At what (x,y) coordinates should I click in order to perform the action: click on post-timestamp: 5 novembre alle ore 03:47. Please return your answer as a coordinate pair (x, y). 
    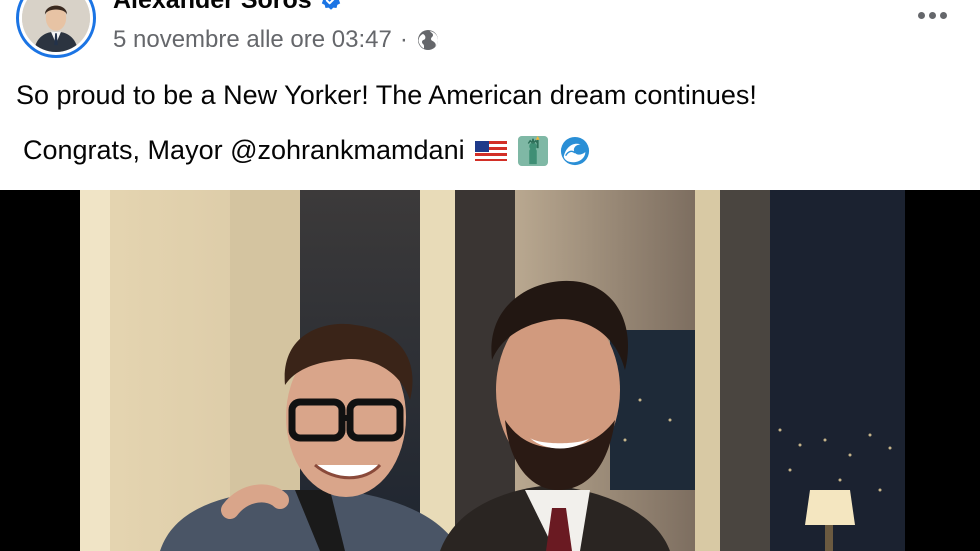
    Looking at the image, I should click on (252, 40).